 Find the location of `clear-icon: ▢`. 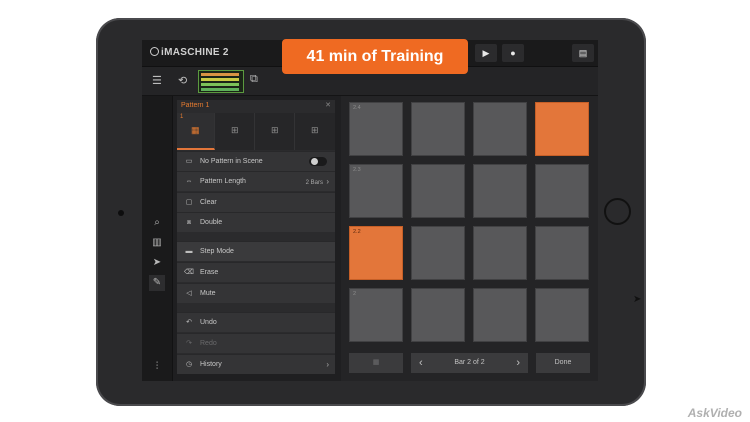

clear-icon: ▢ is located at coordinates (189, 202).